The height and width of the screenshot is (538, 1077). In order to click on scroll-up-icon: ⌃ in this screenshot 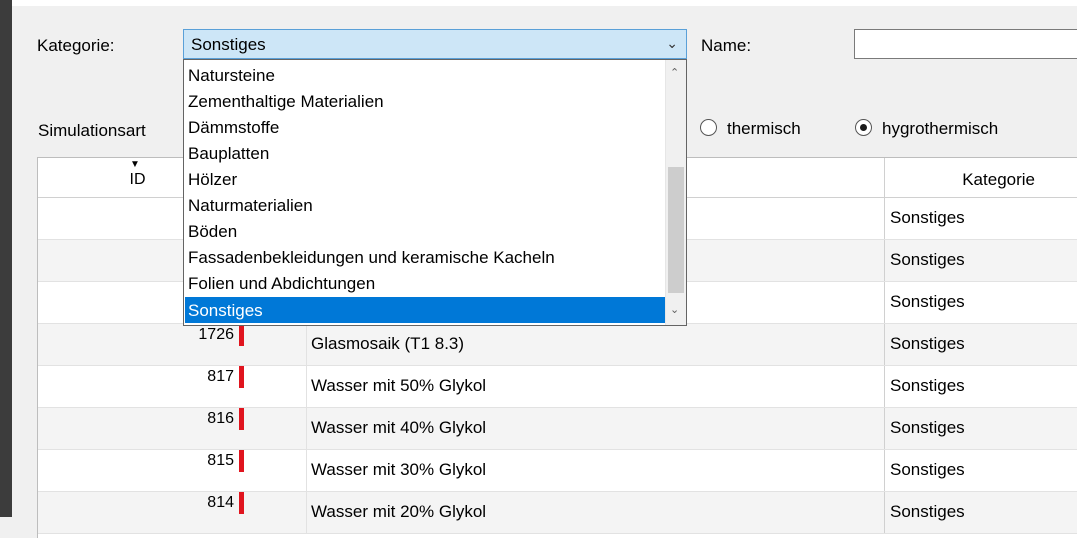, I will do `click(674, 72)`.